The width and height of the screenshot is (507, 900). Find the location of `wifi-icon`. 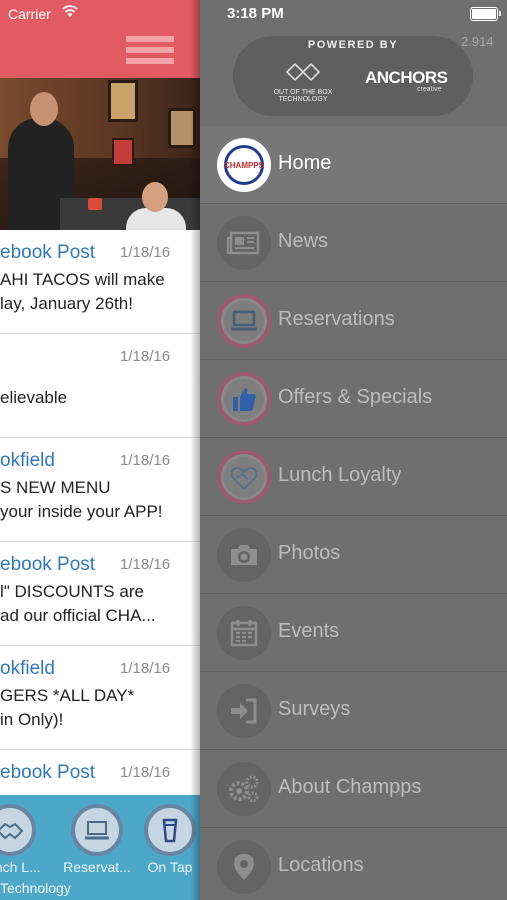

wifi-icon is located at coordinates (70, 11).